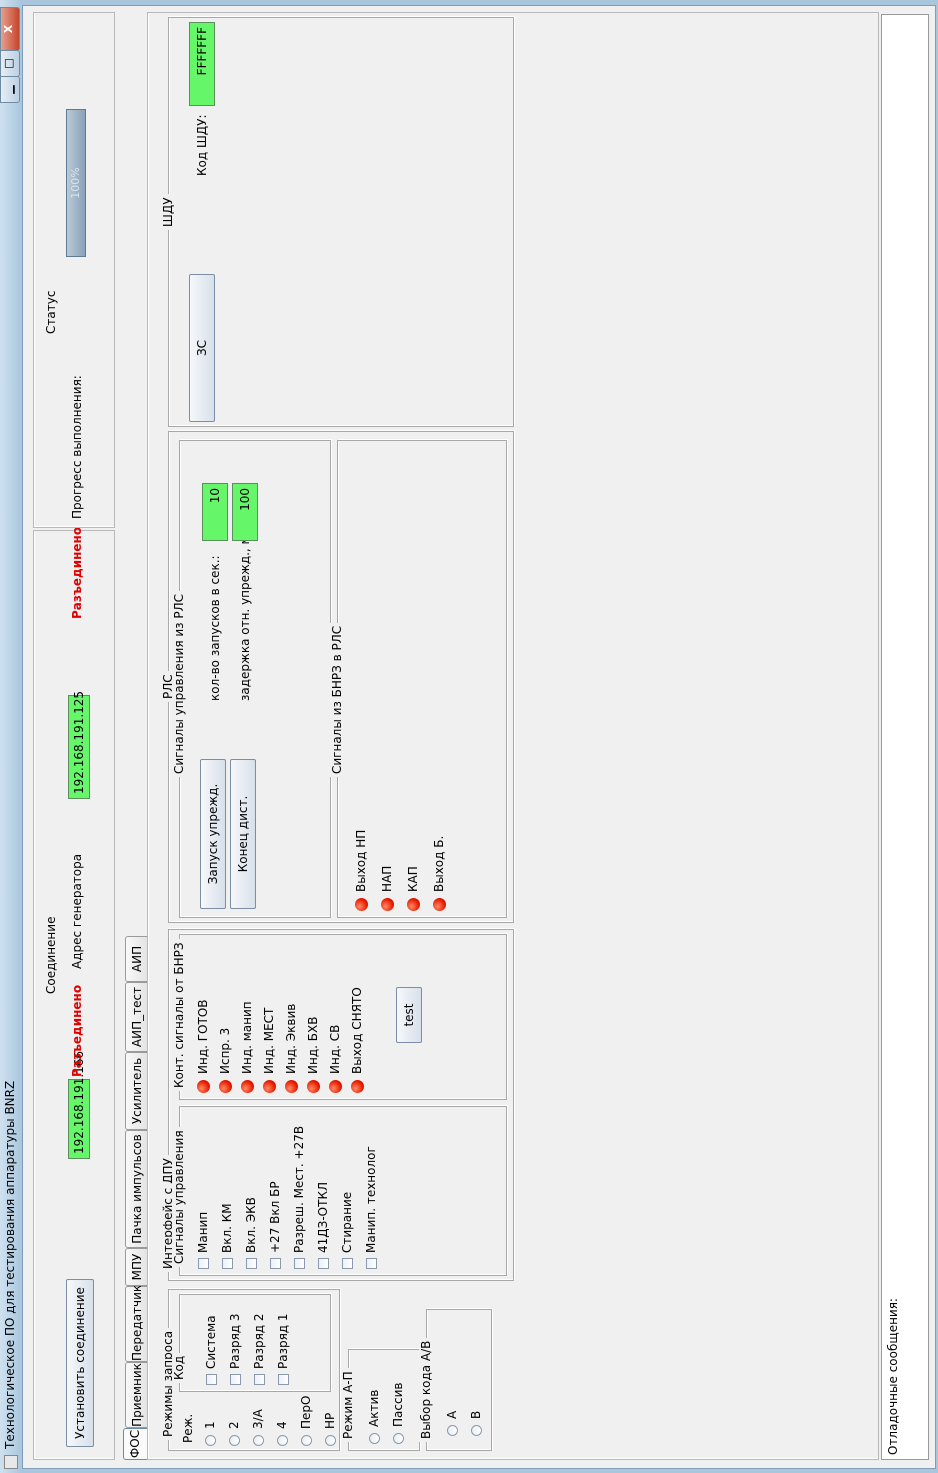 The width and height of the screenshot is (938, 1473). Describe the element at coordinates (136, 959) in the screenshot. I see `tab-aip: АИП` at that location.